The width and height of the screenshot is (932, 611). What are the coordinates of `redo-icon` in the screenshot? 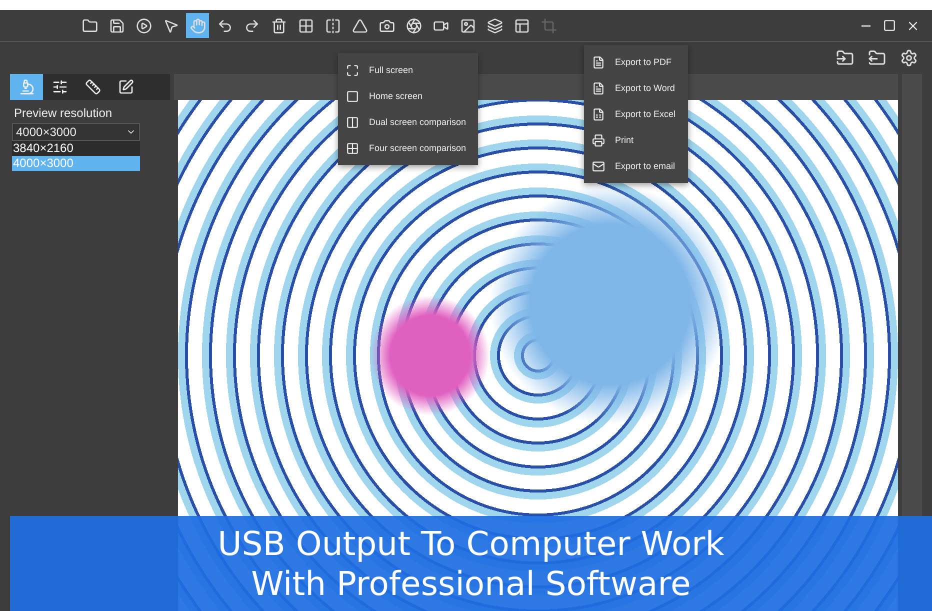 It's located at (252, 26).